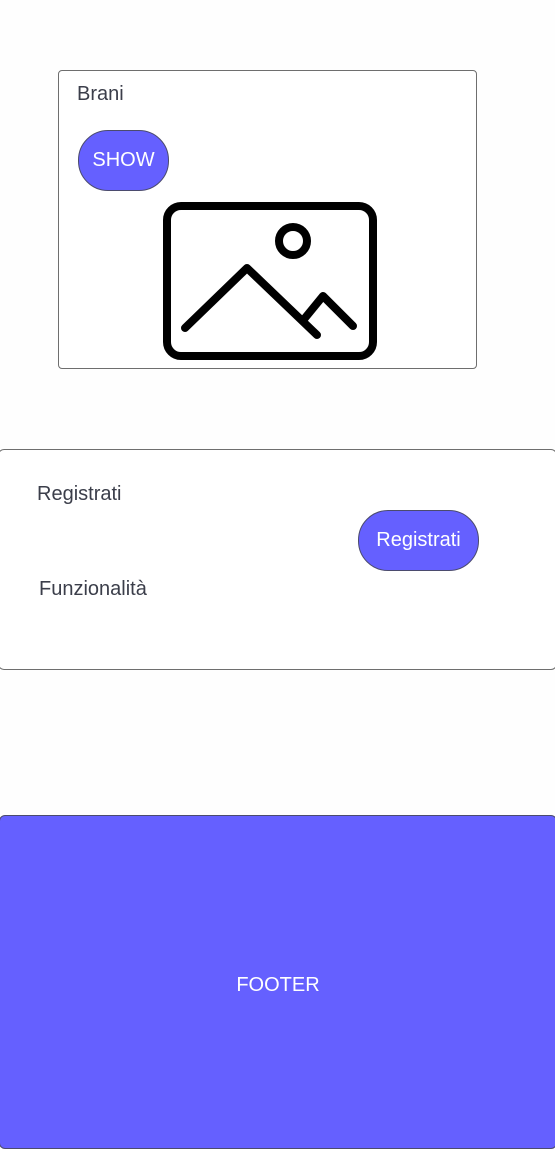 This screenshot has width=555, height=1149. Describe the element at coordinates (100, 94) in the screenshot. I see `brani-title: Brani` at that location.